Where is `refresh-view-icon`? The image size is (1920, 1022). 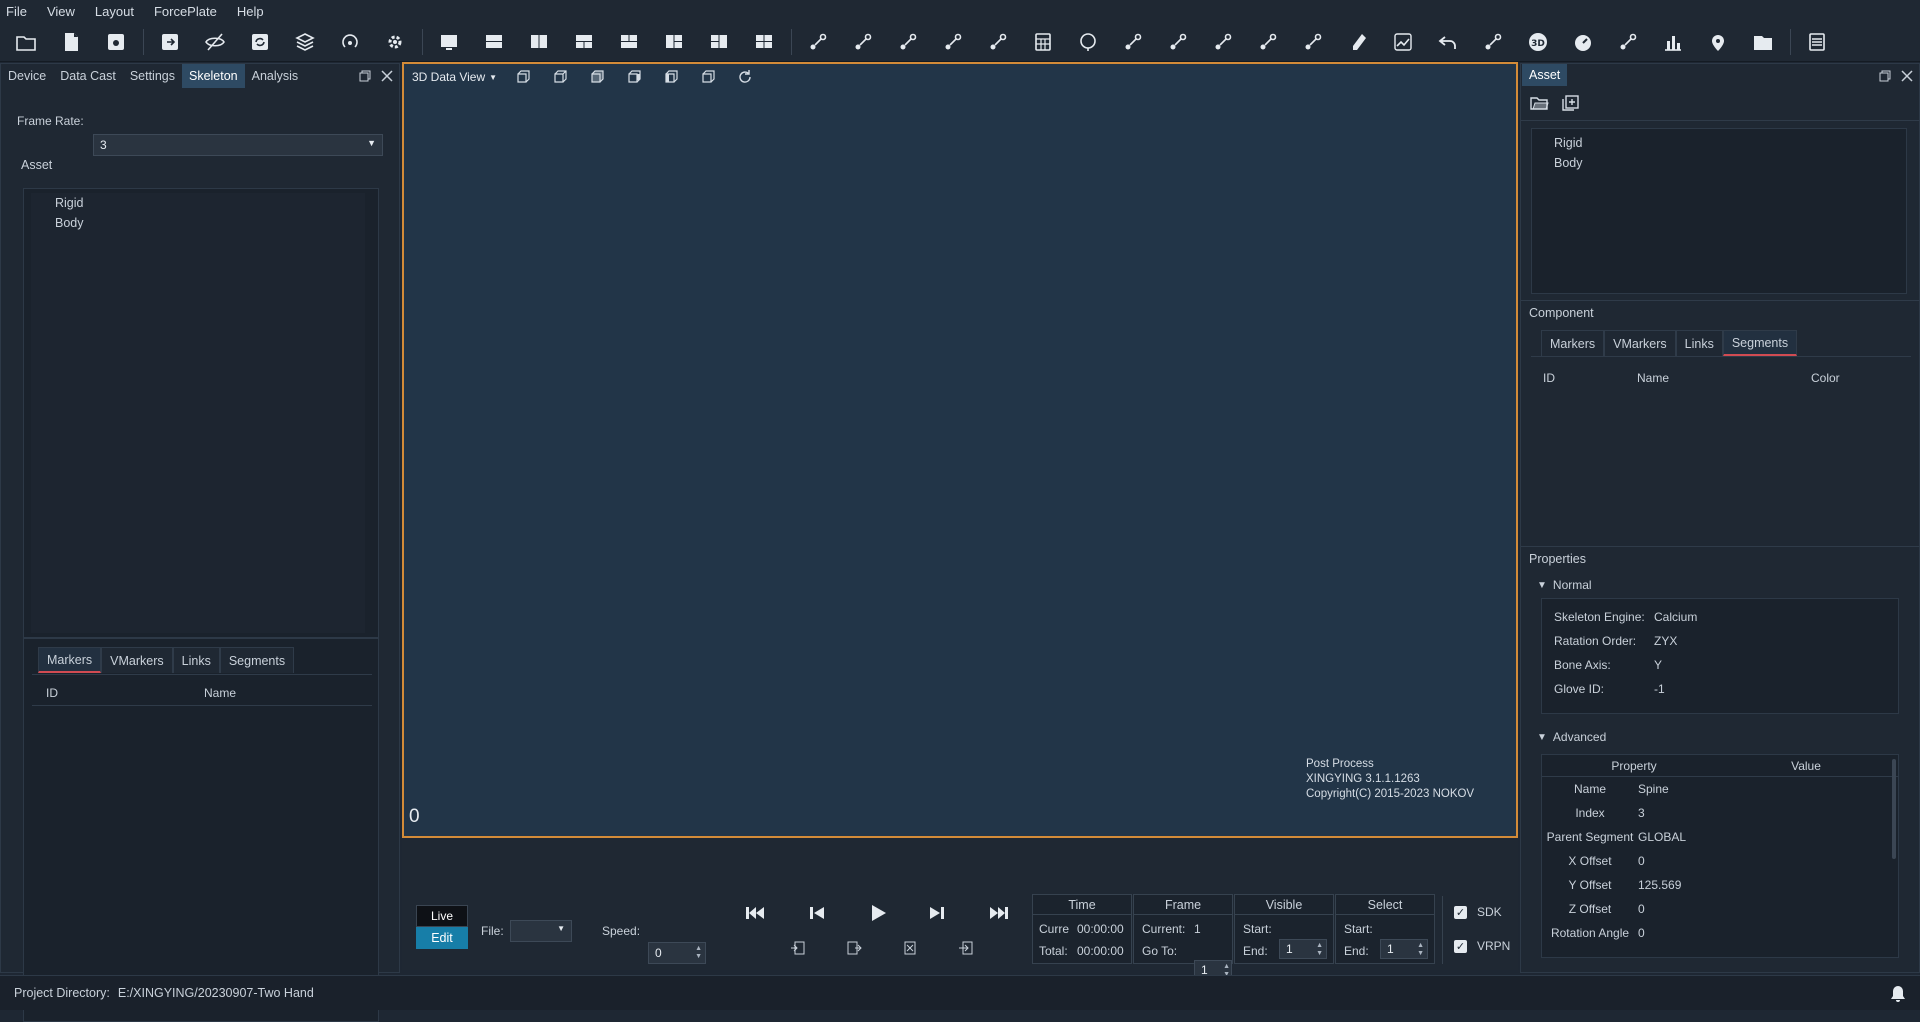
refresh-view-icon is located at coordinates (745, 77).